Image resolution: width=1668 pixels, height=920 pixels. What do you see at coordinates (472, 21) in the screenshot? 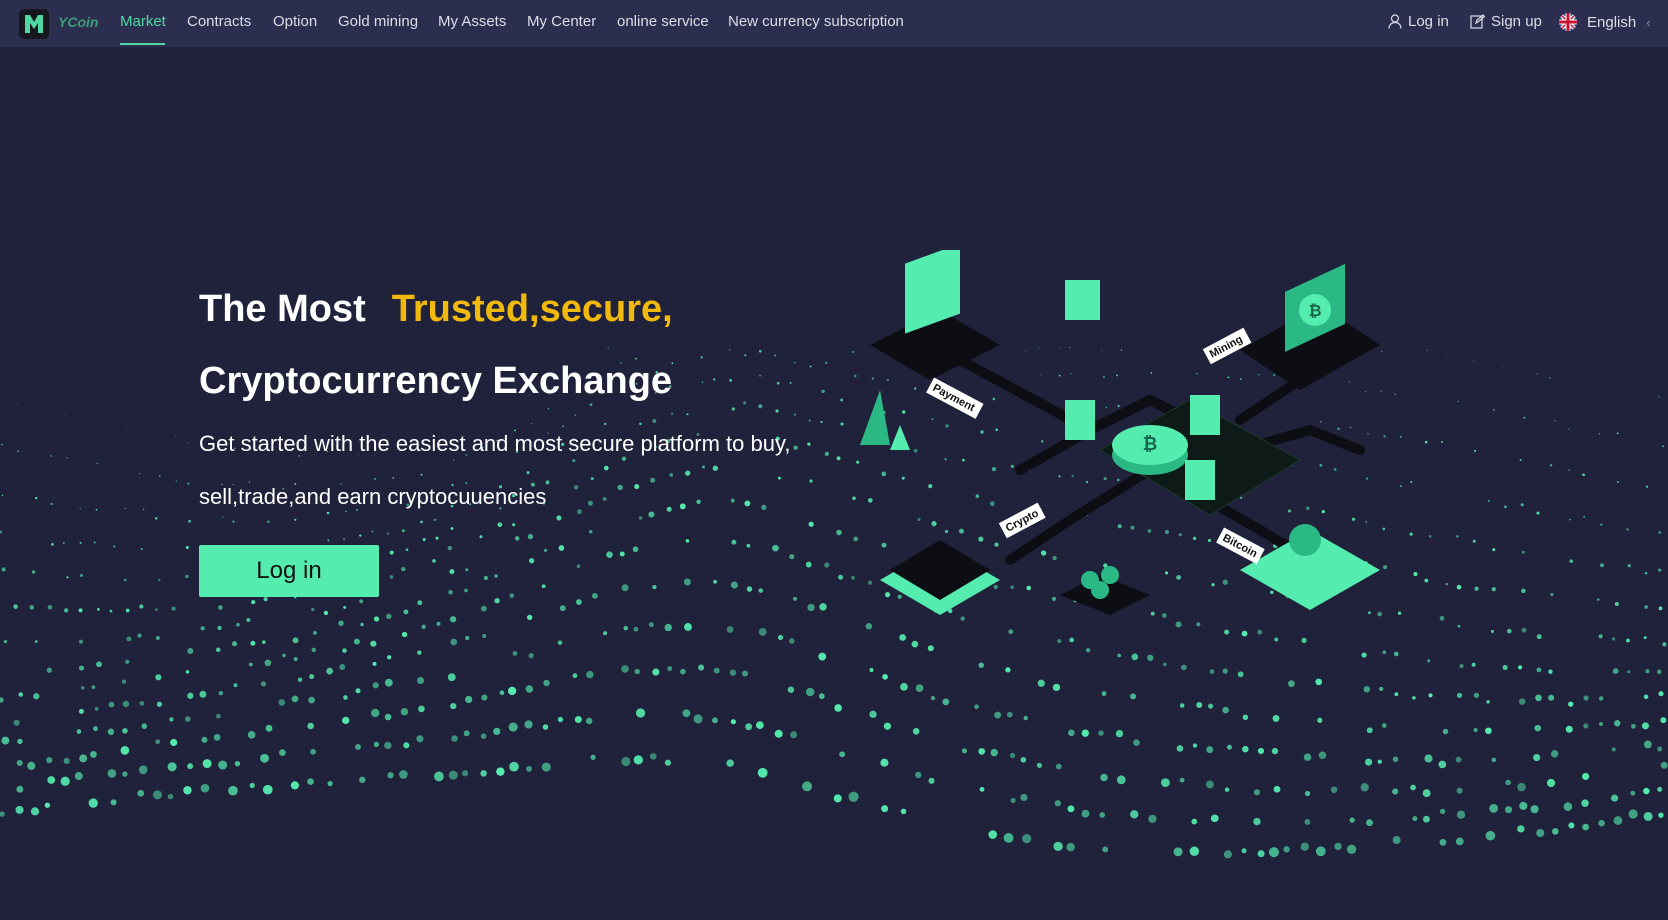
I see `nav-my-assets: My Assets` at bounding box center [472, 21].